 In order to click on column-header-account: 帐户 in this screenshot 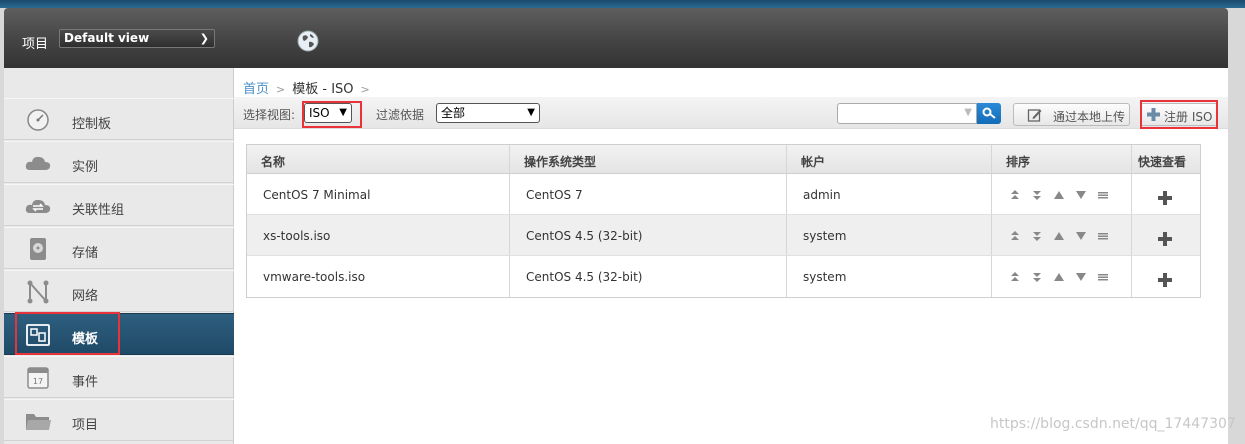, I will do `click(889, 159)`.